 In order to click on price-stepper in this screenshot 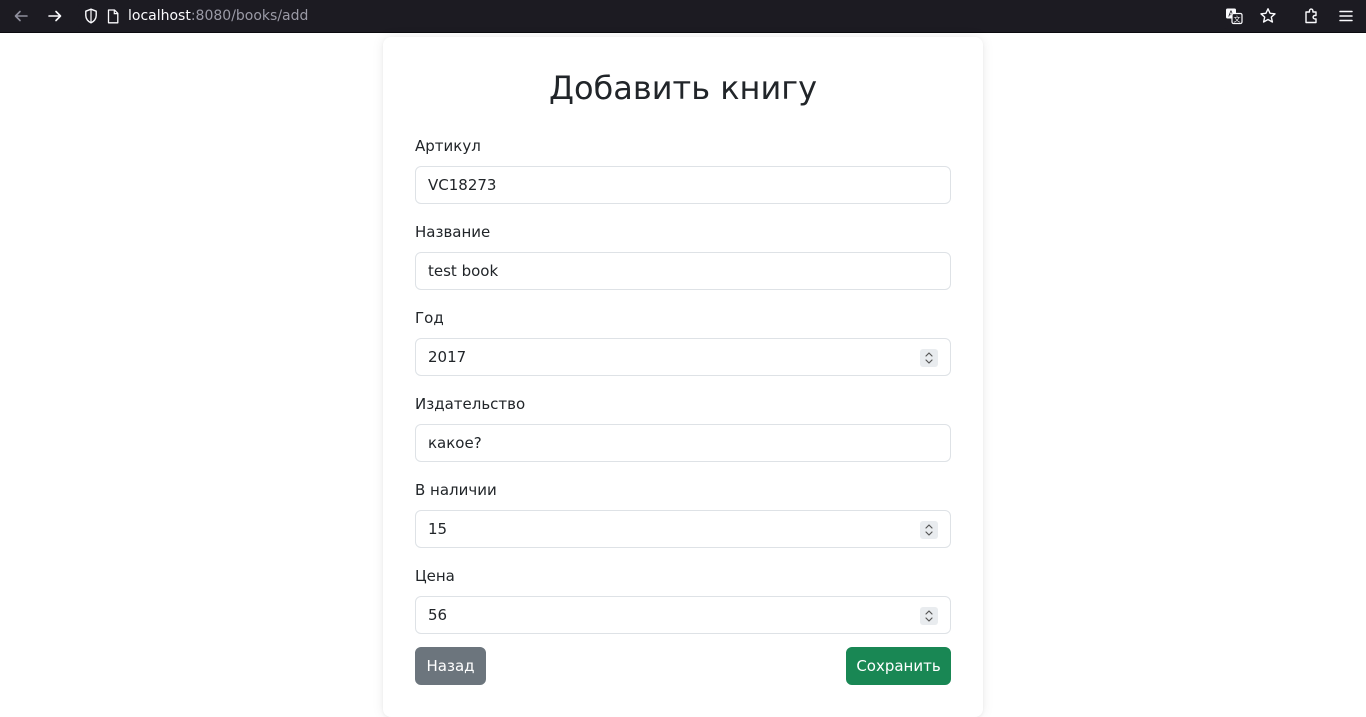, I will do `click(929, 616)`.